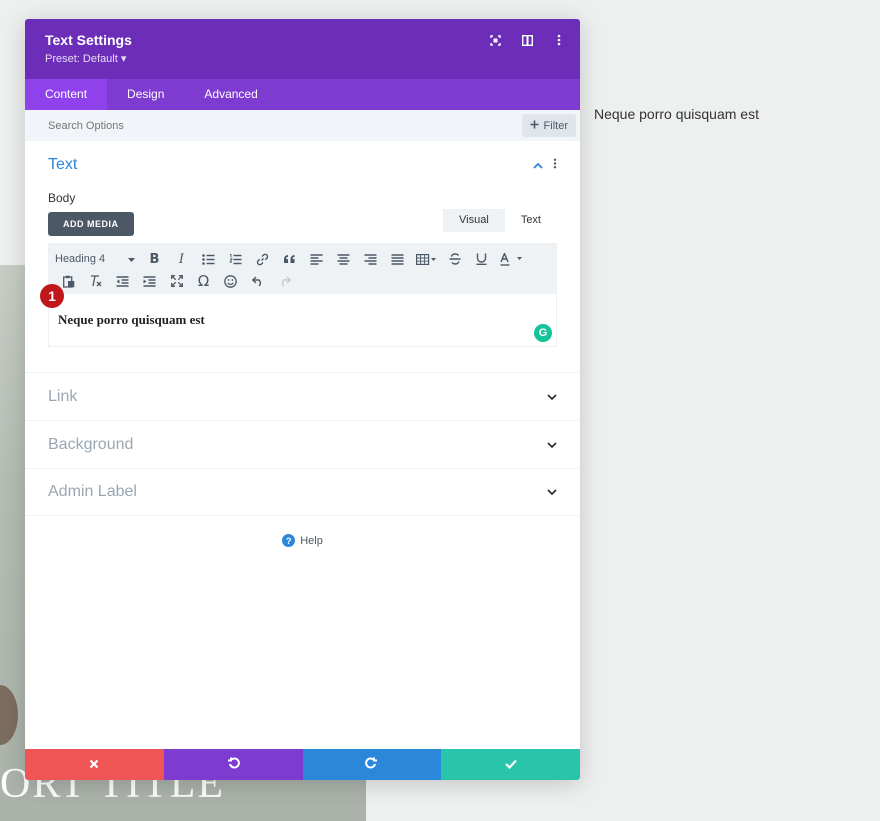 Image resolution: width=880 pixels, height=821 pixels. I want to click on tab-advanced: Advanced, so click(230, 94).